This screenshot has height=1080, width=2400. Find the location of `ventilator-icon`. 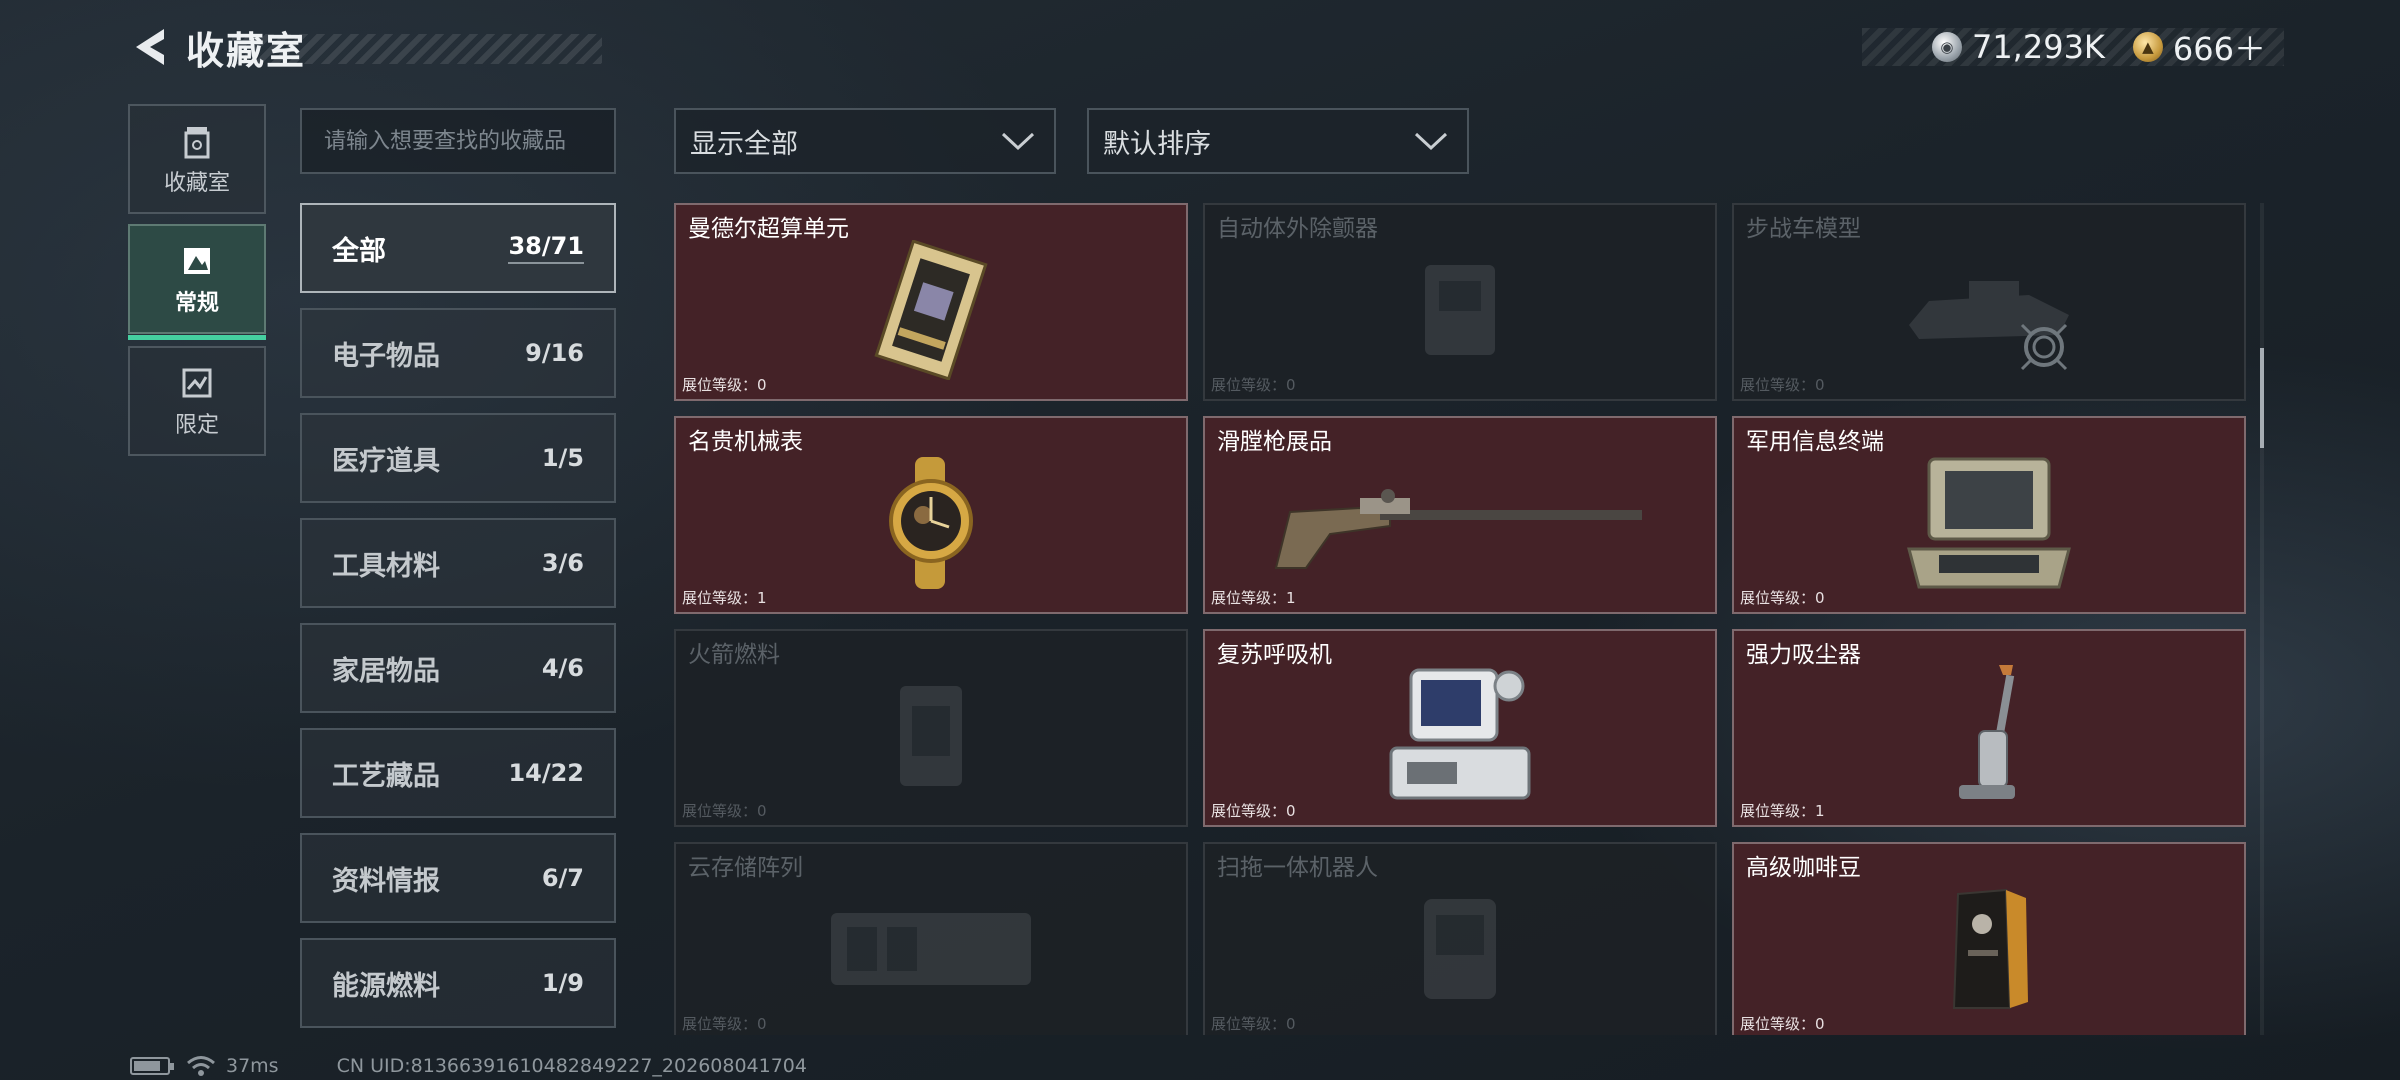

ventilator-icon is located at coordinates (1460, 734).